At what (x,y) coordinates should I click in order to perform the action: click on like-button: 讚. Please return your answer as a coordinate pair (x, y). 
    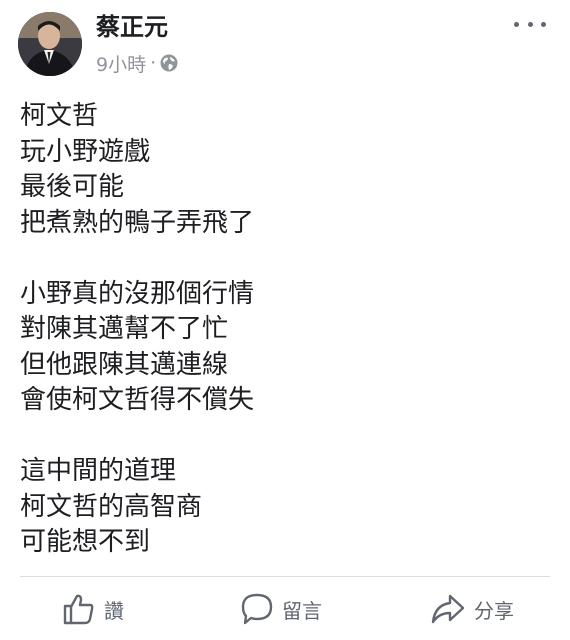
    Looking at the image, I should click on (93, 609).